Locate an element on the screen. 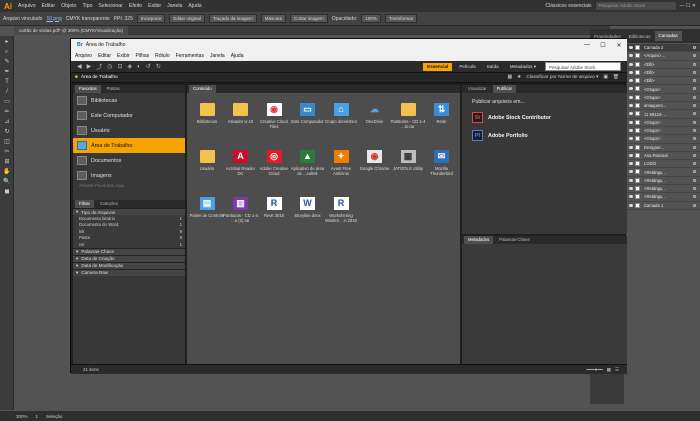 Image resolution: width=700 pixels, height=421 pixels. refine-icon: ◈ is located at coordinates (130, 66).